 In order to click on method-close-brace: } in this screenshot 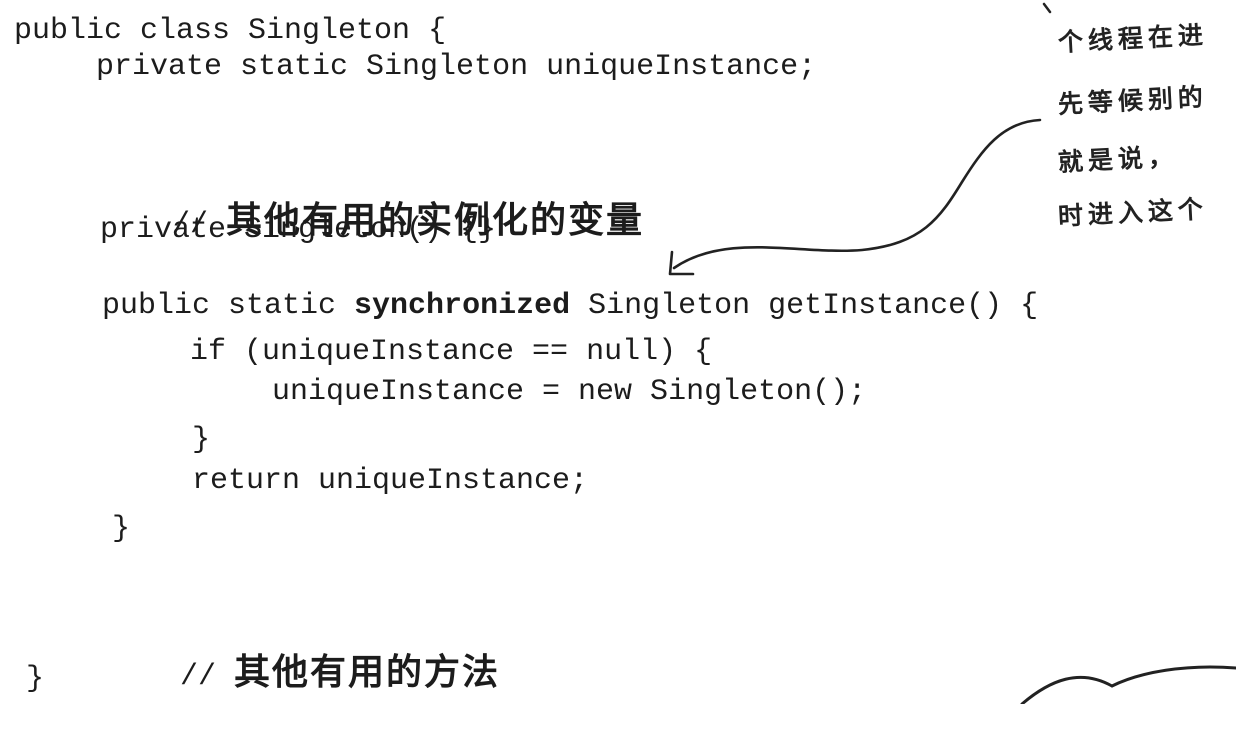, I will do `click(121, 529)`.